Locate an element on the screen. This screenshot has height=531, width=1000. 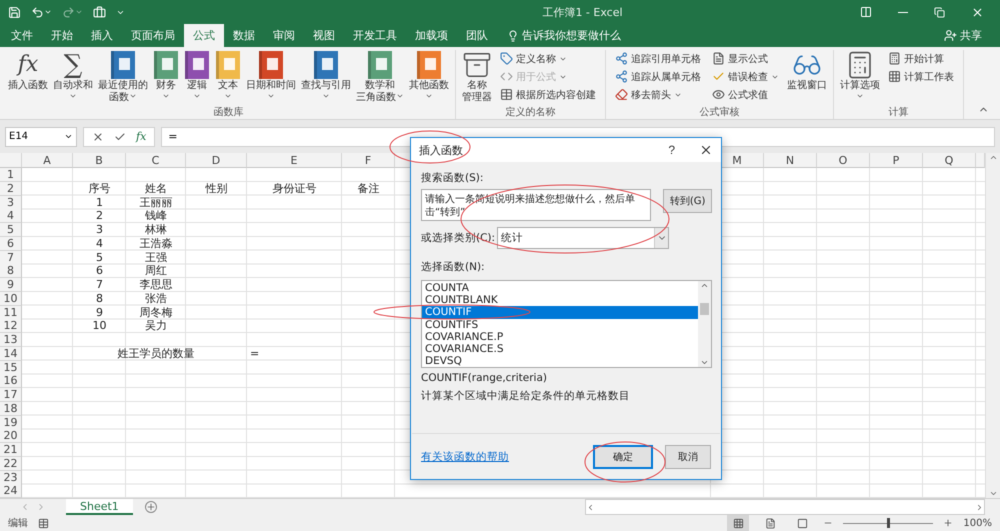
zoom-level: 100% is located at coordinates (977, 523).